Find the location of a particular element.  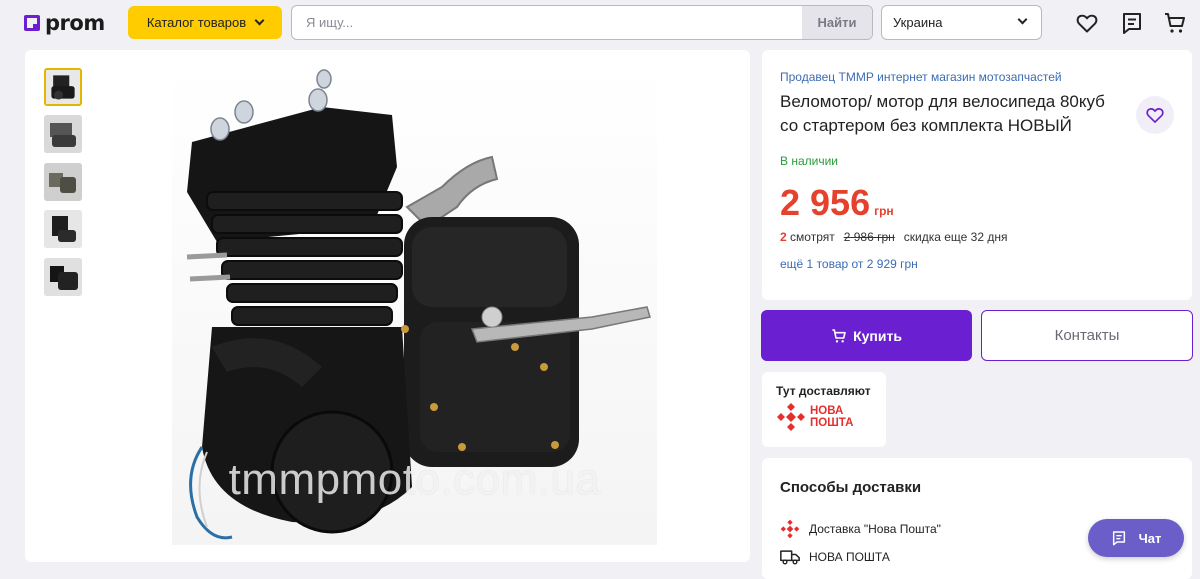

delivery-method-label: НОВА ПОШТА is located at coordinates (849, 557).